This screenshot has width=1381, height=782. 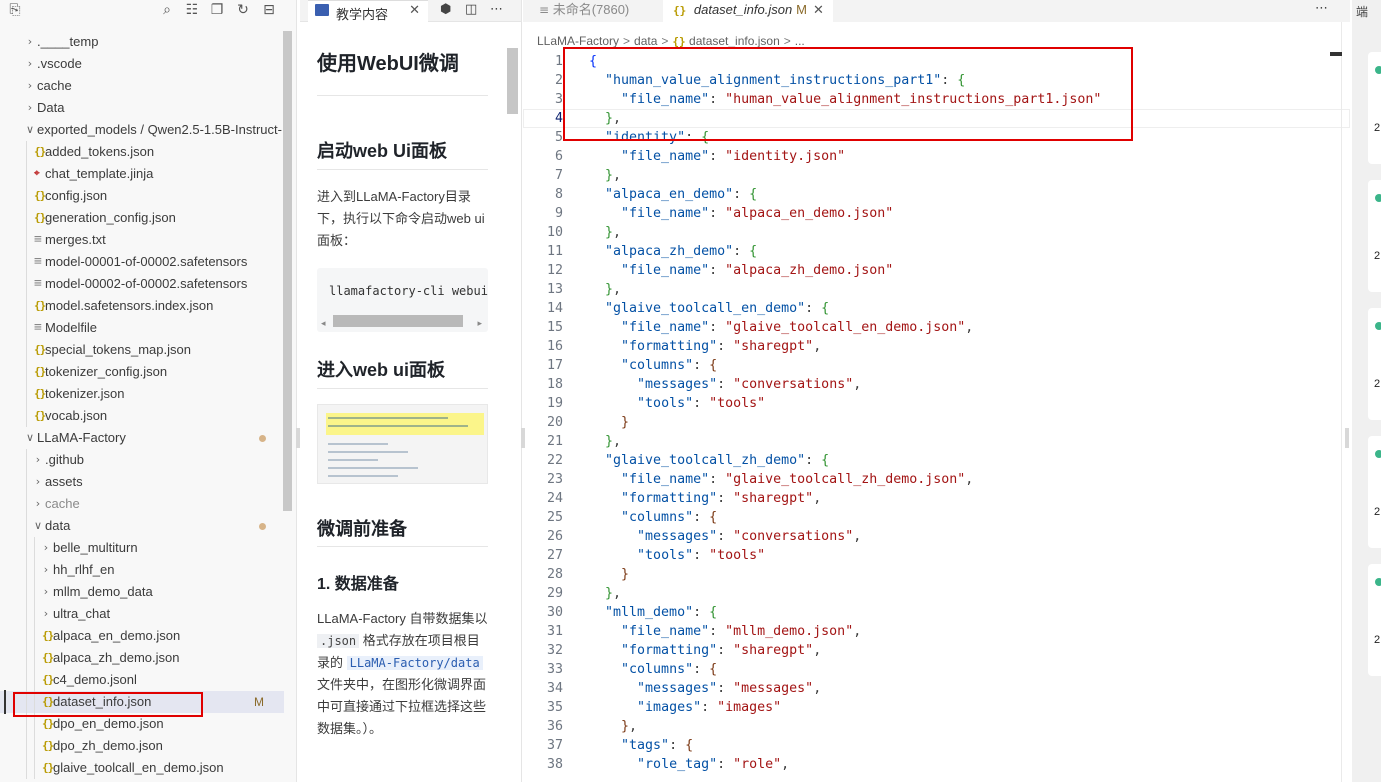 What do you see at coordinates (142, 592) in the screenshot?
I see `tree-folder: › mllm_demo_data` at bounding box center [142, 592].